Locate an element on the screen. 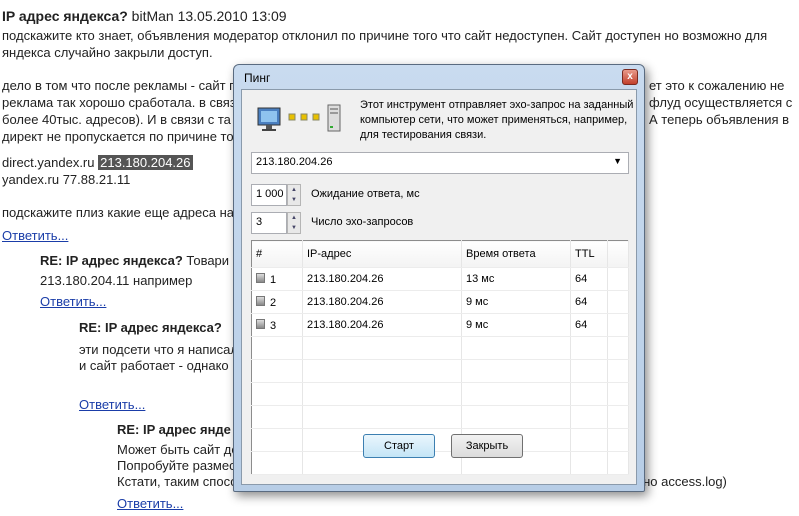 The height and width of the screenshot is (516, 799). table-row: 1 213.180.204.26 13 мс 64 is located at coordinates (440, 279).